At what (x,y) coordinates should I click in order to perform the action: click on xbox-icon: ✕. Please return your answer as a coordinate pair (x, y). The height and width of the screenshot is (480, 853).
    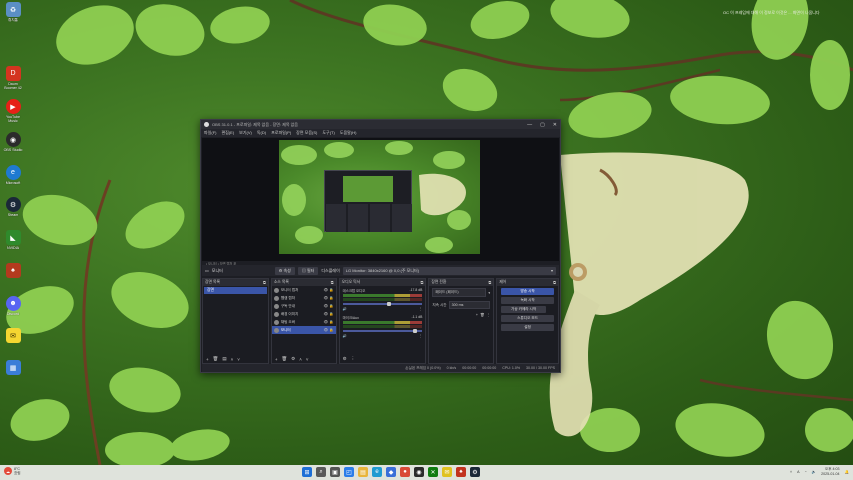
    Looking at the image, I should click on (433, 472).